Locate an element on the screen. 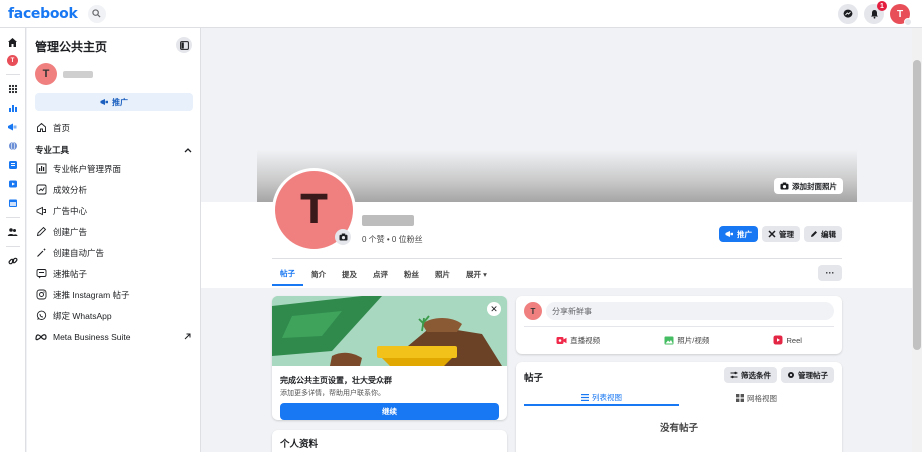 The width and height of the screenshot is (922, 452). page-scrollbar is located at coordinates (917, 240).